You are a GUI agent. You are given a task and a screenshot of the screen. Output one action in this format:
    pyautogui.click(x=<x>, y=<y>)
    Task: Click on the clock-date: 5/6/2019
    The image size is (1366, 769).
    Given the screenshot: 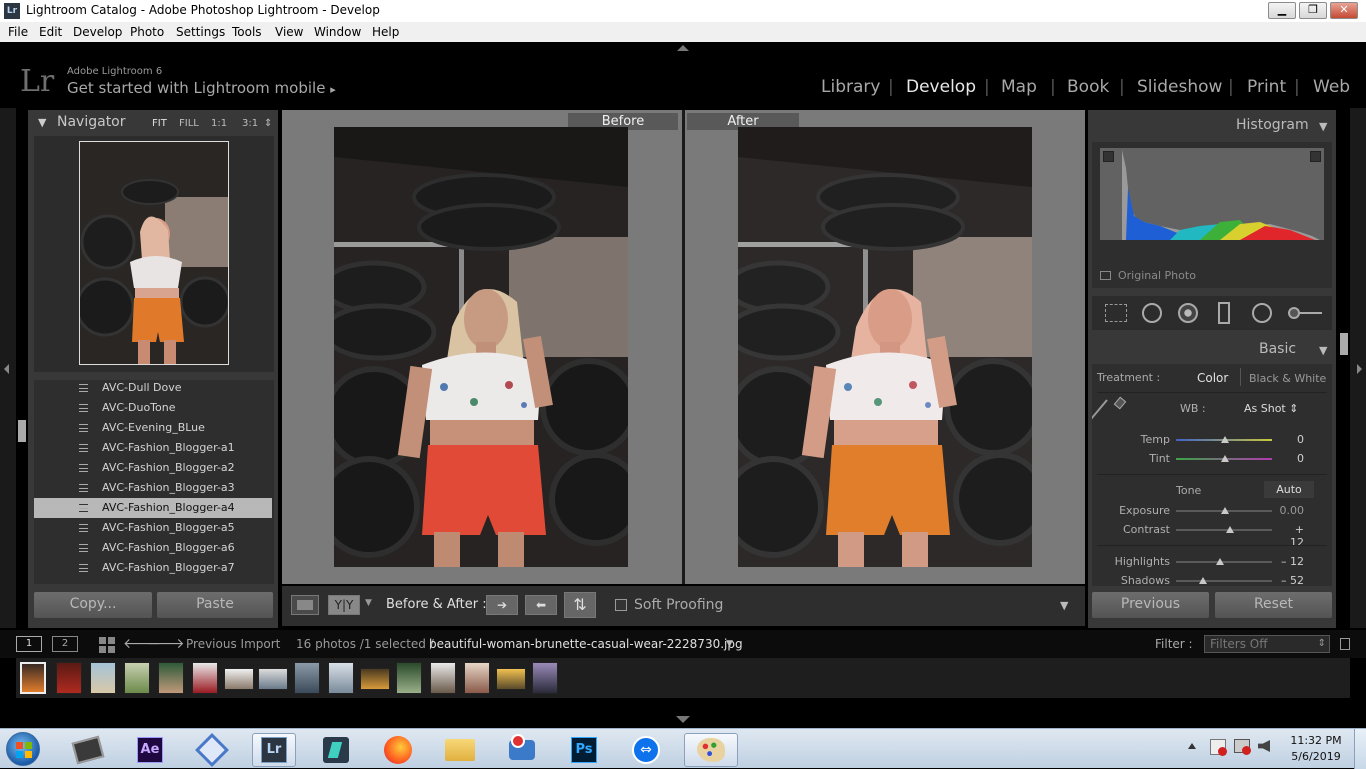 What is the action you would take?
    pyautogui.click(x=1316, y=756)
    